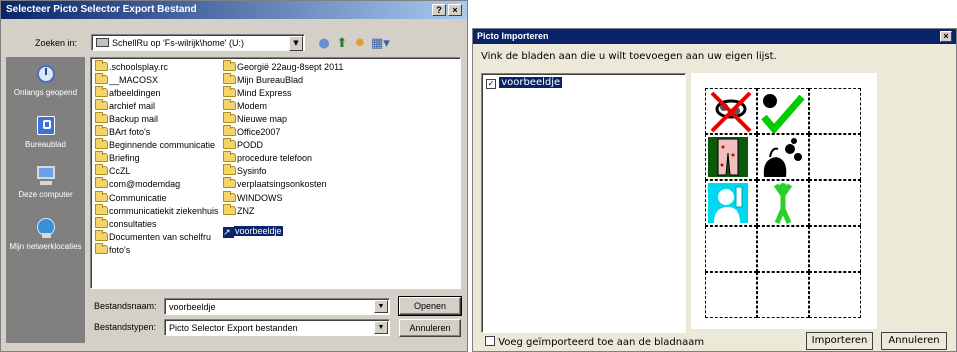 The height and width of the screenshot is (352, 957). I want to click on folder-item: procedure telefoon, so click(267, 158).